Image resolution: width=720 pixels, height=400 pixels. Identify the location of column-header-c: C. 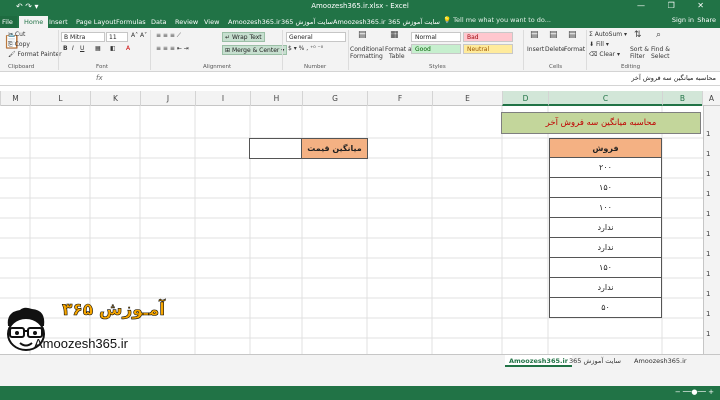
(605, 98).